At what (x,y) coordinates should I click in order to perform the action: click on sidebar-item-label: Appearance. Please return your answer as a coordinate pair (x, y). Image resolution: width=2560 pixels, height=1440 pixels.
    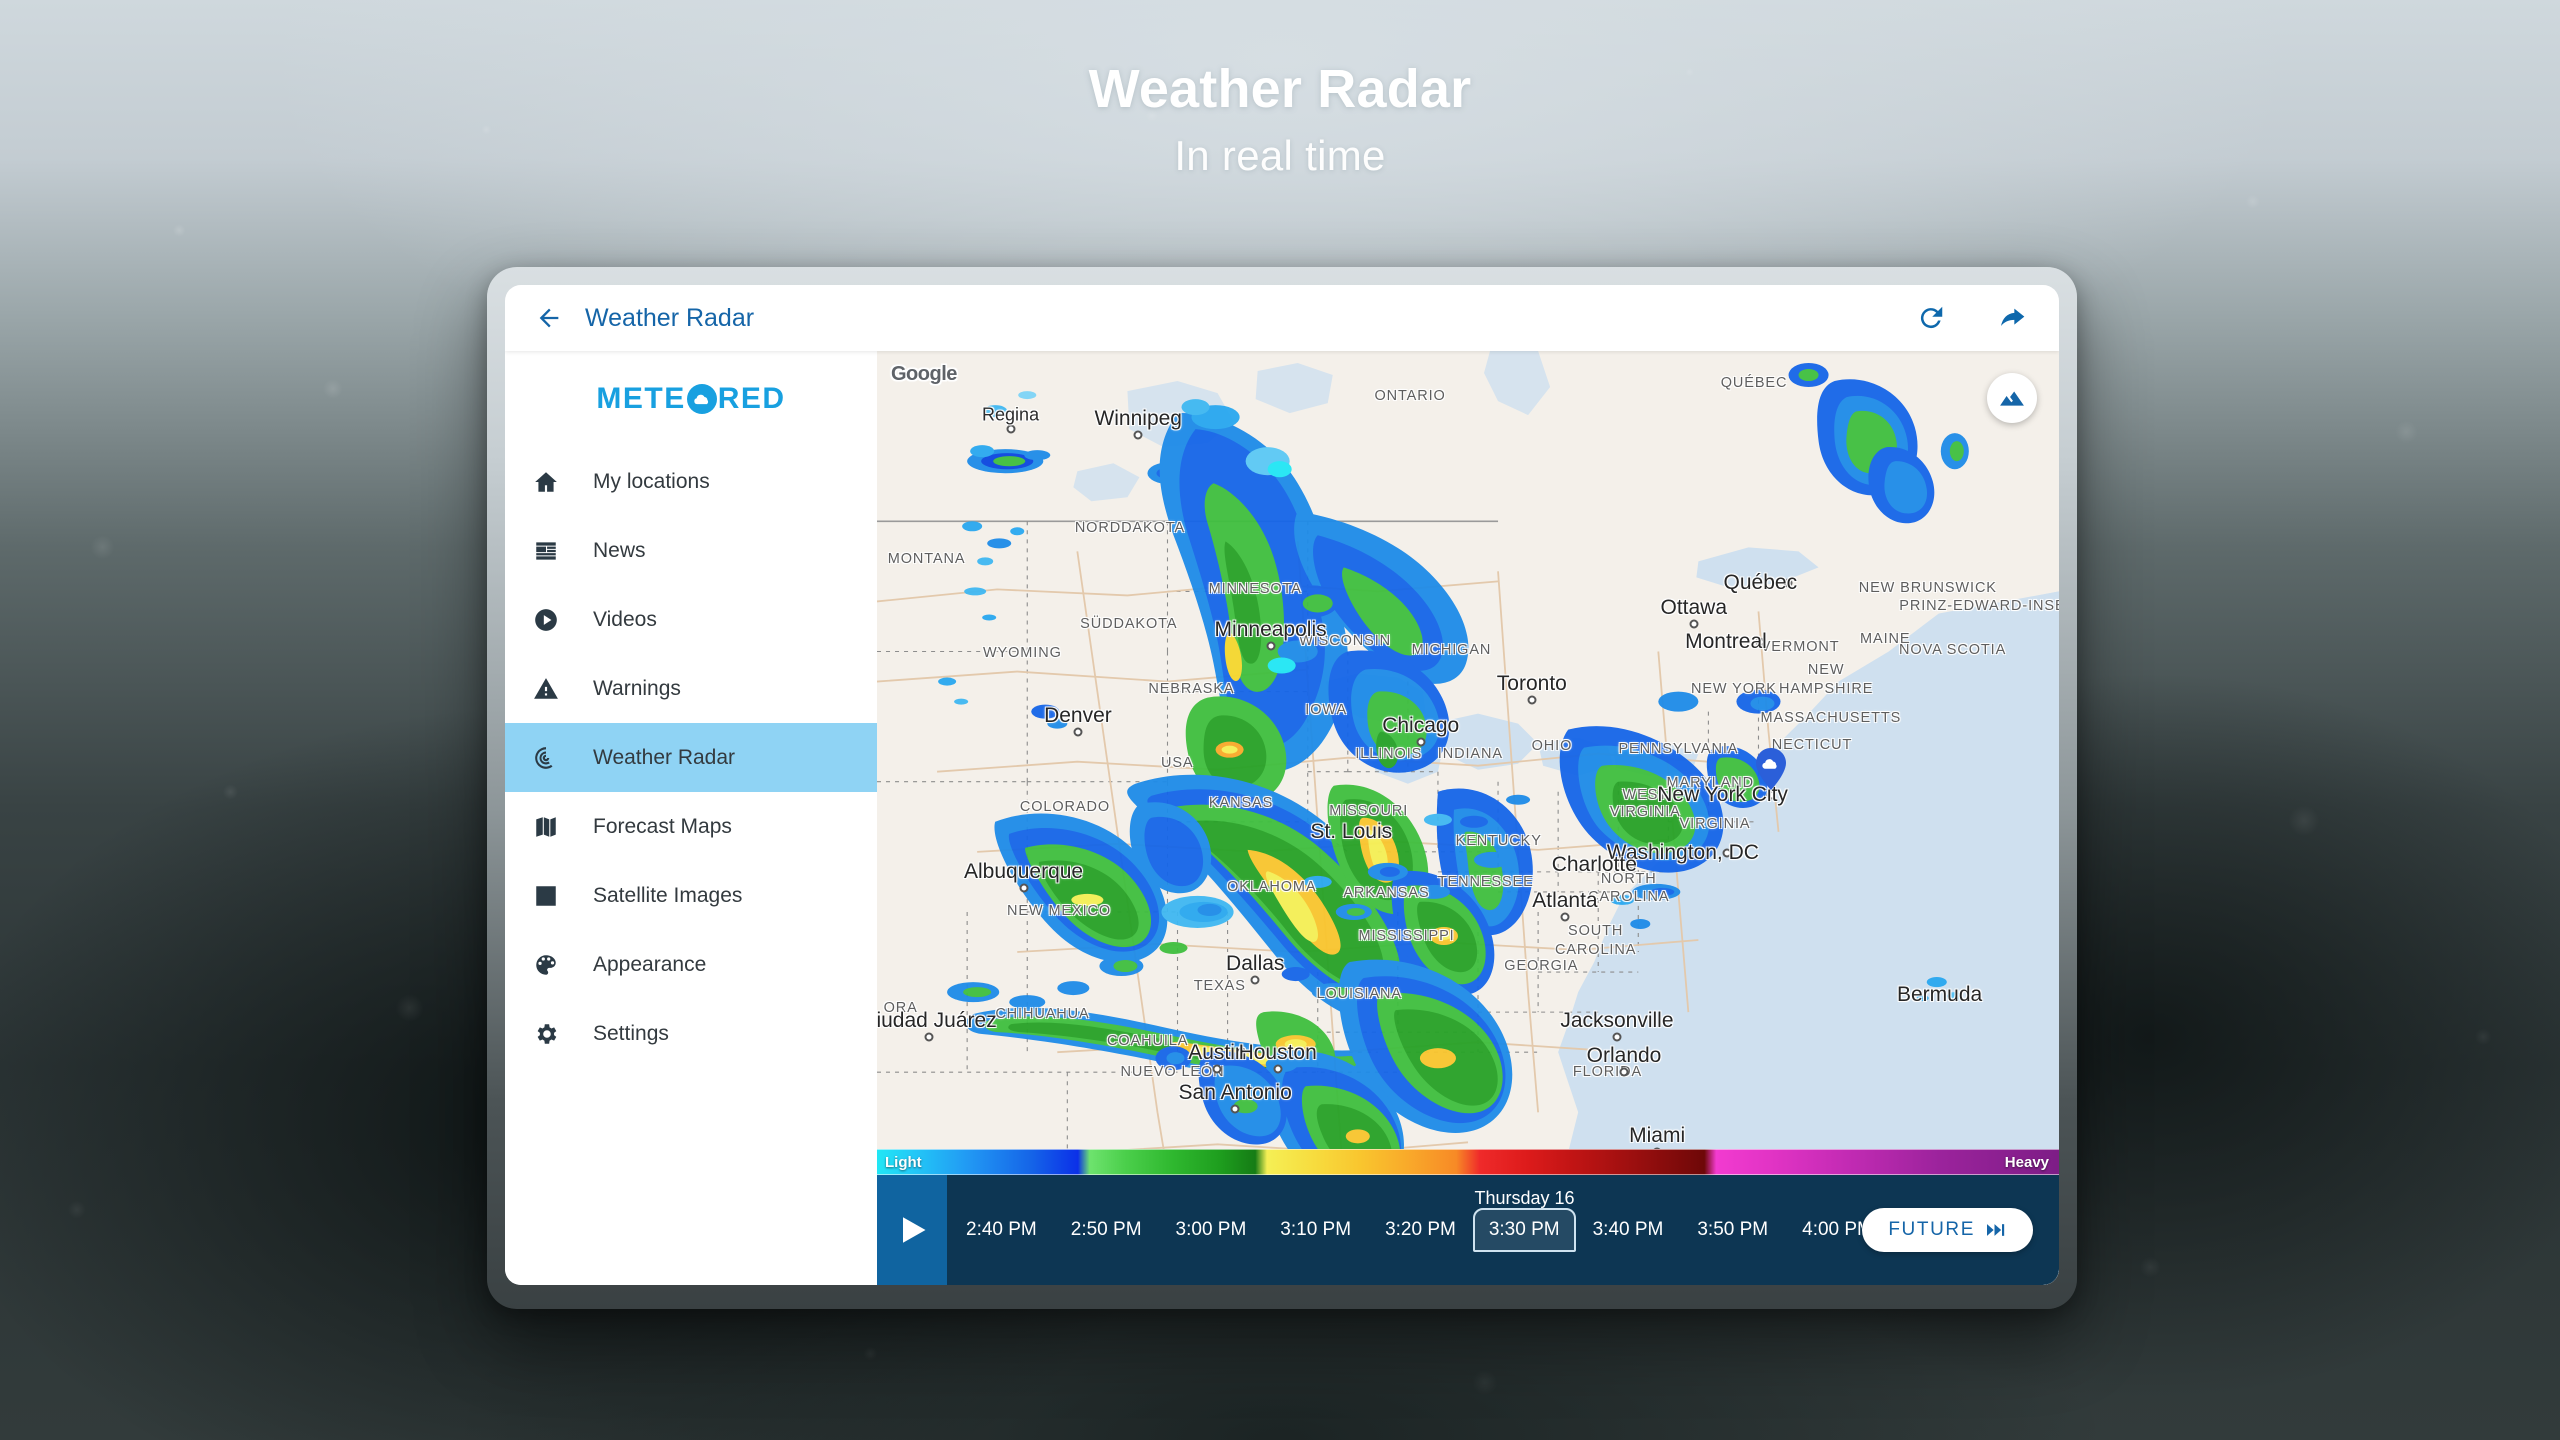
    Looking at the image, I should click on (650, 964).